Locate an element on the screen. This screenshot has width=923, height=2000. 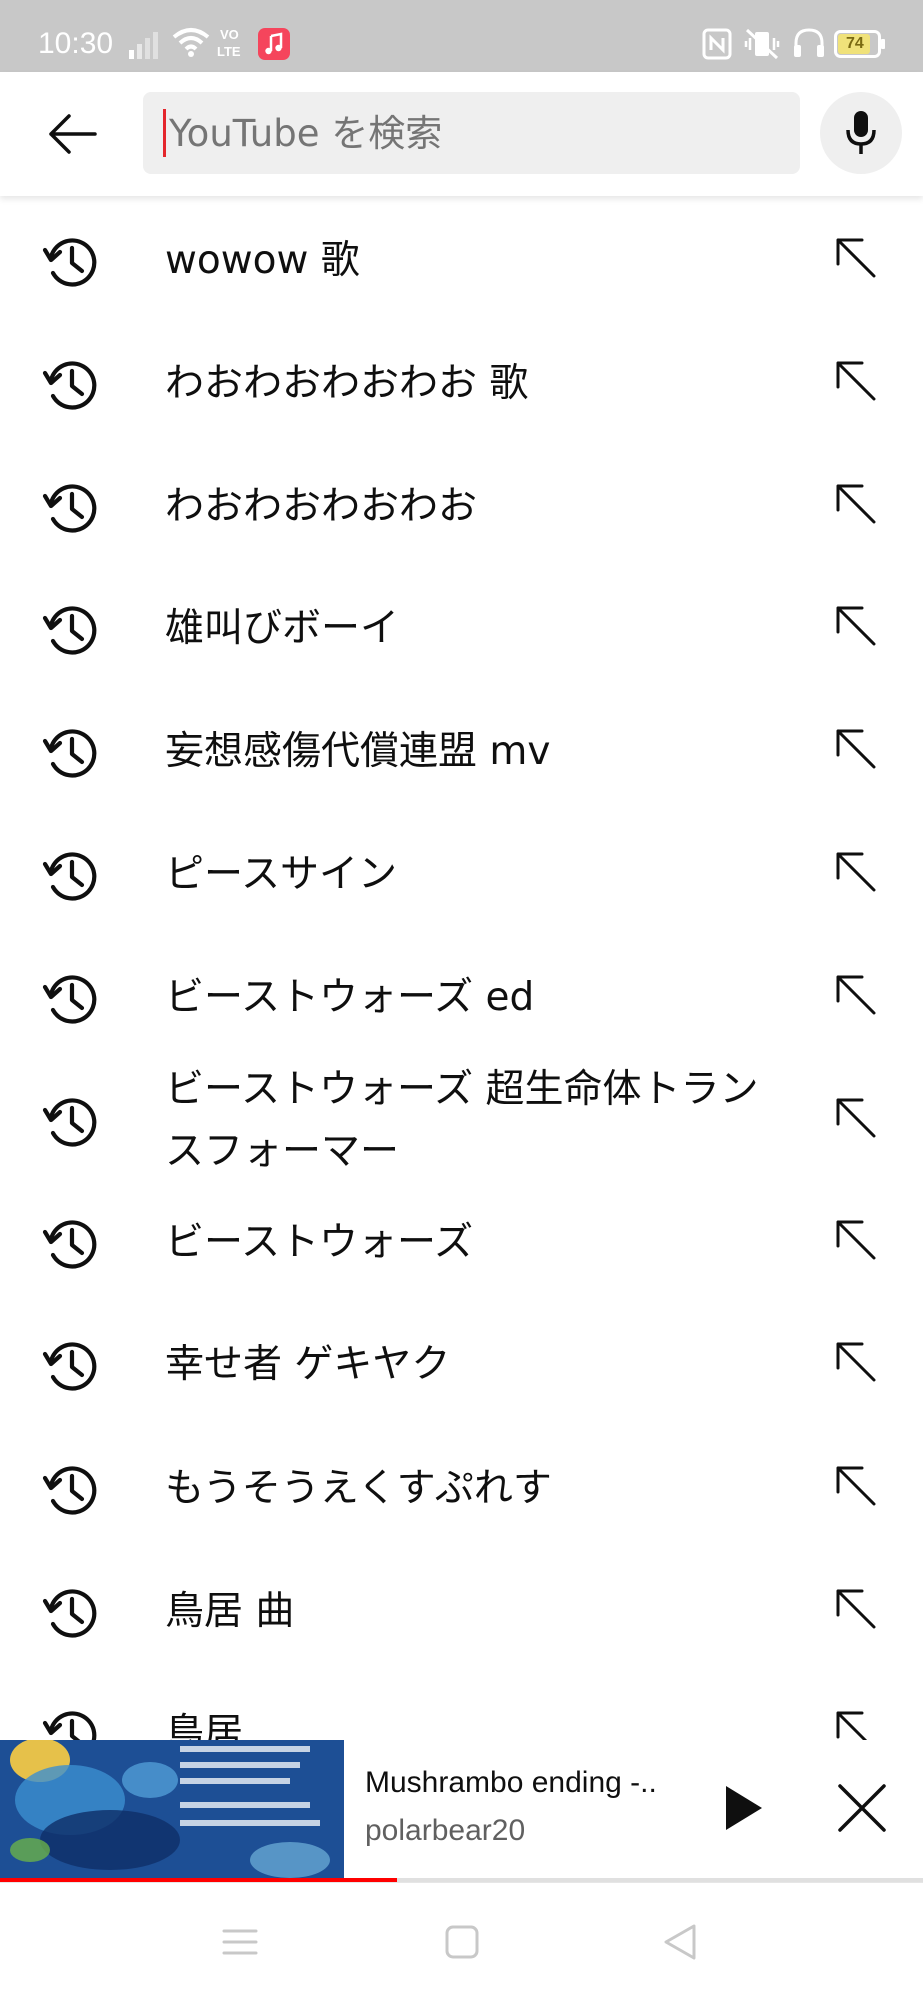
close-button is located at coordinates (862, 1808).